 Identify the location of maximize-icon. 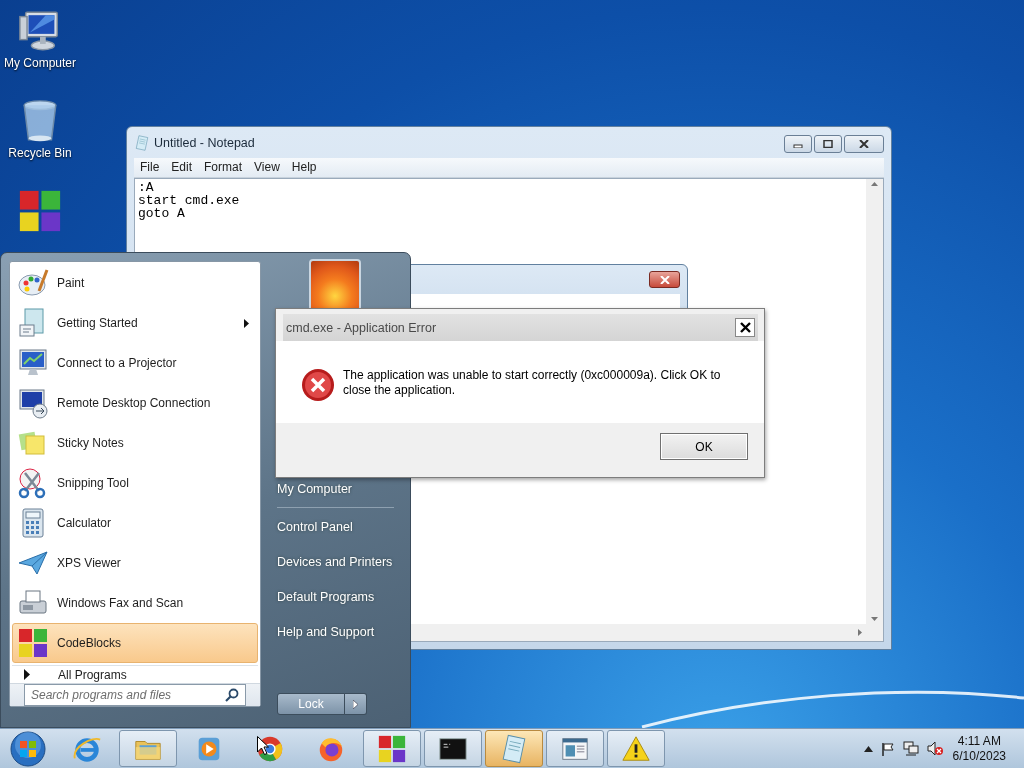
(828, 144).